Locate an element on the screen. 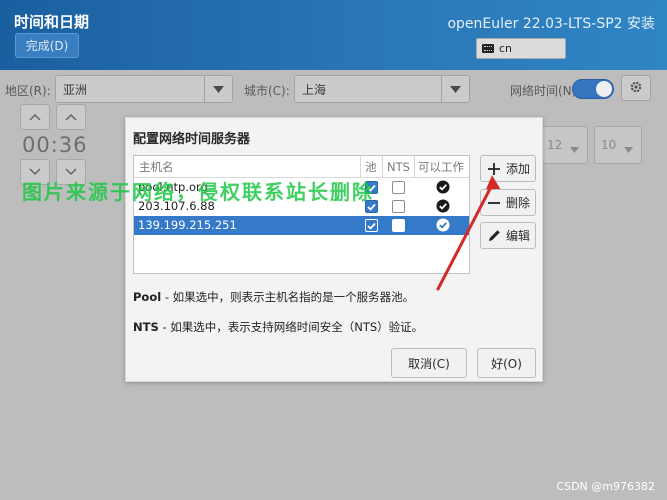 The image size is (667, 500). source-credit: CSDN @m976382 is located at coordinates (605, 486).